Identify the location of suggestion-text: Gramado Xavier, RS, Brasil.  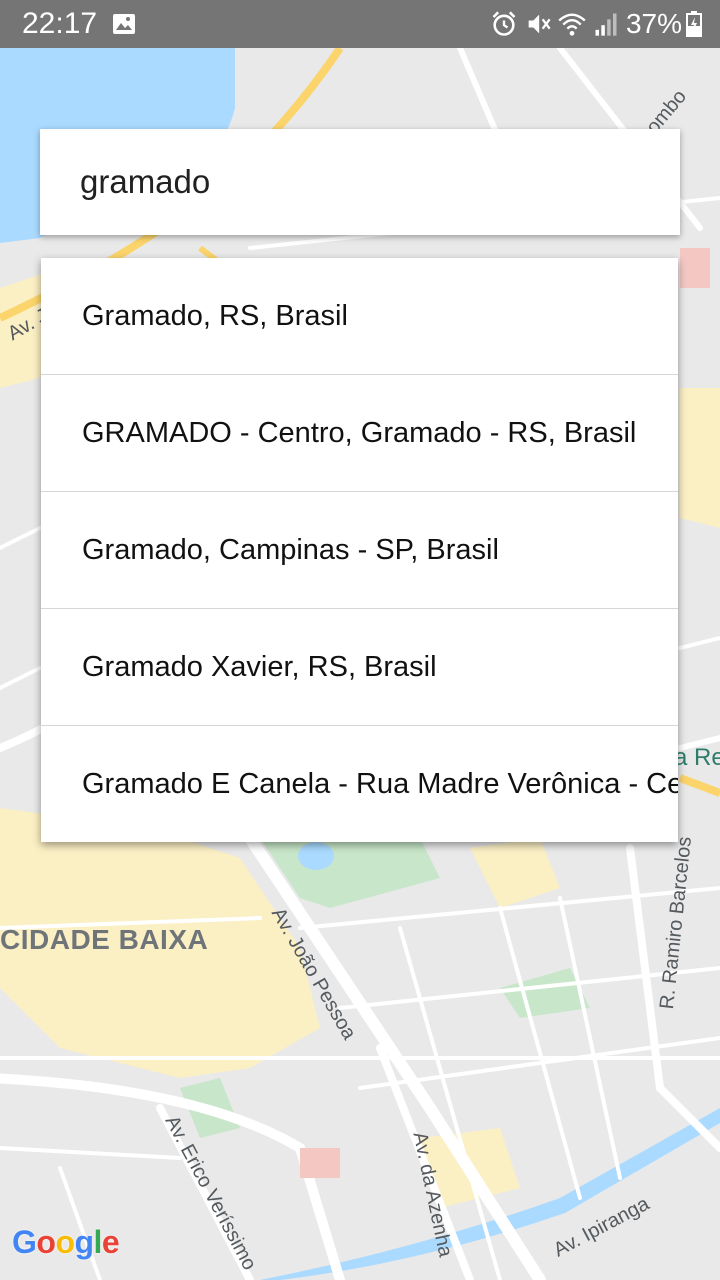
(259, 666).